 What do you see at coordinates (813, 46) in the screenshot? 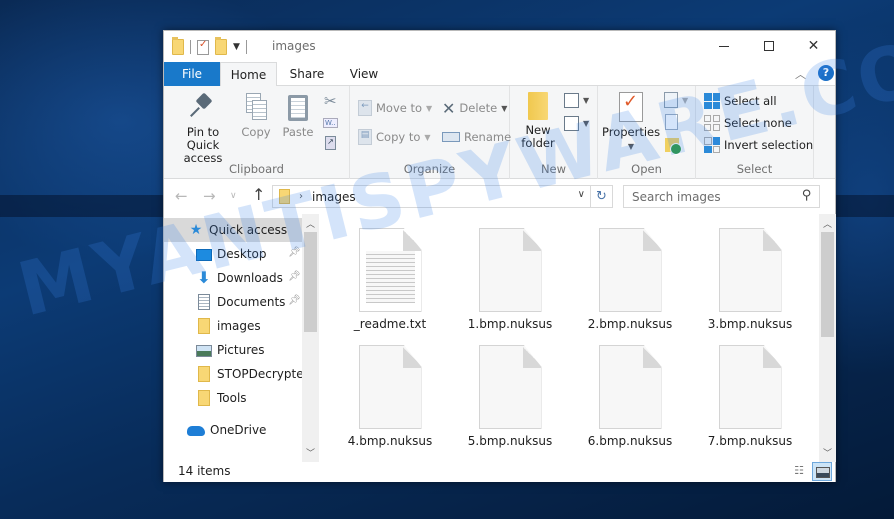
I see `close-button: ✕` at bounding box center [813, 46].